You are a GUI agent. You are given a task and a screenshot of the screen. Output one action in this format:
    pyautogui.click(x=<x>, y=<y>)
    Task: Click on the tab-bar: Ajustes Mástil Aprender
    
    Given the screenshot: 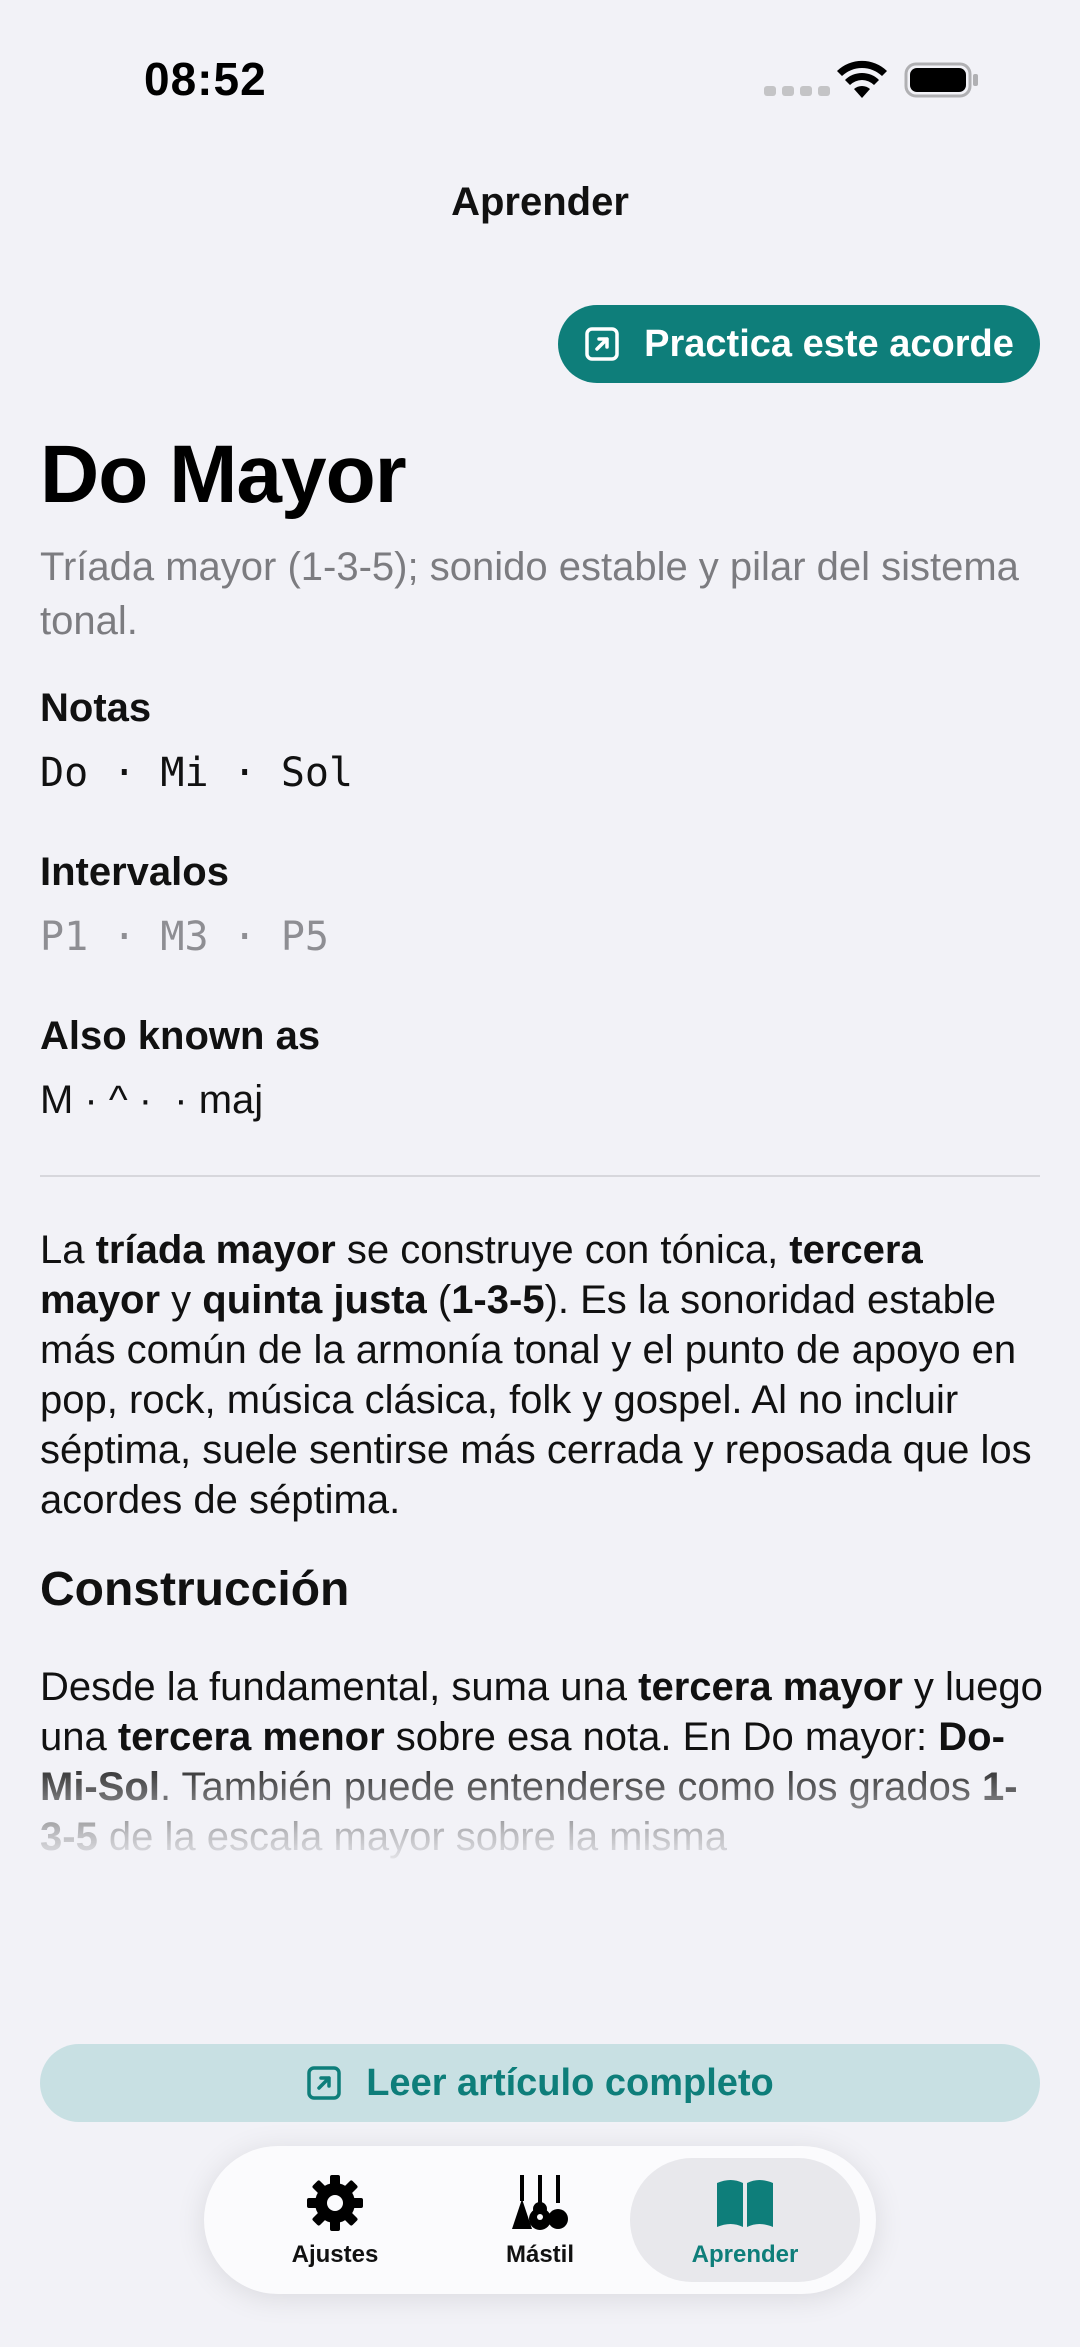 What is the action you would take?
    pyautogui.click(x=540, y=2220)
    